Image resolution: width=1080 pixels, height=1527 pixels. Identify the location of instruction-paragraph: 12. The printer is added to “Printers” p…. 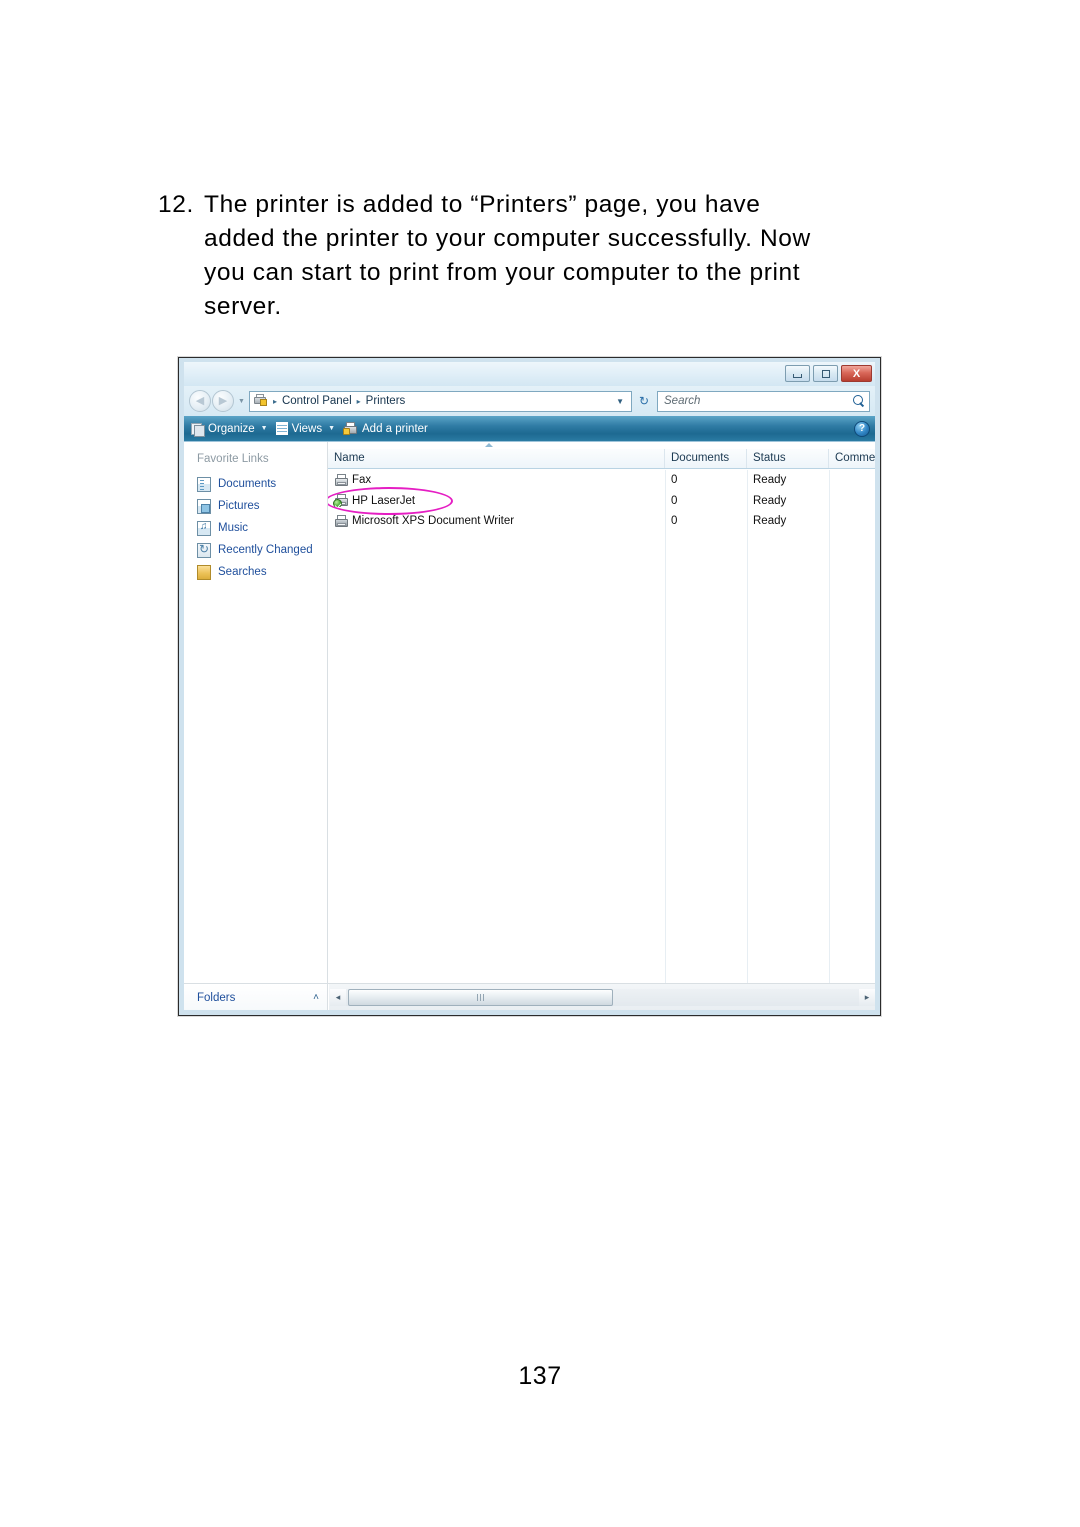
(528, 256).